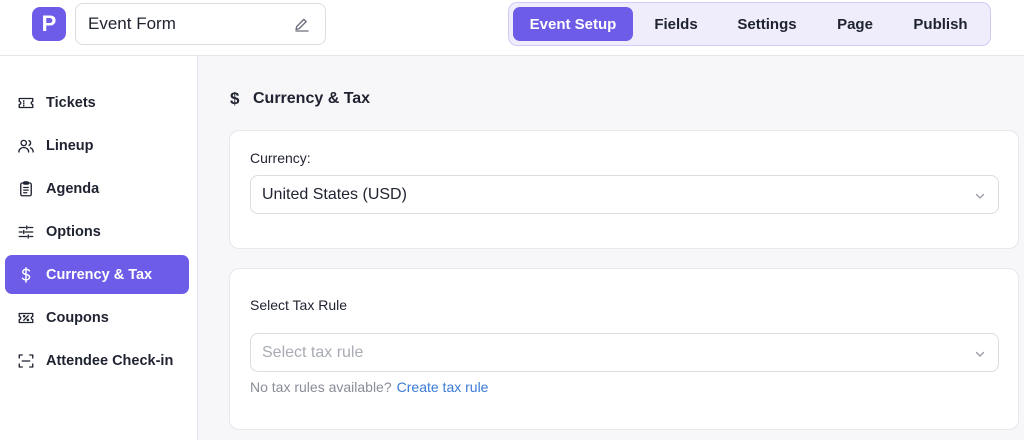  Describe the element at coordinates (77, 317) in the screenshot. I see `sidebar-item-label: Coupons` at that location.